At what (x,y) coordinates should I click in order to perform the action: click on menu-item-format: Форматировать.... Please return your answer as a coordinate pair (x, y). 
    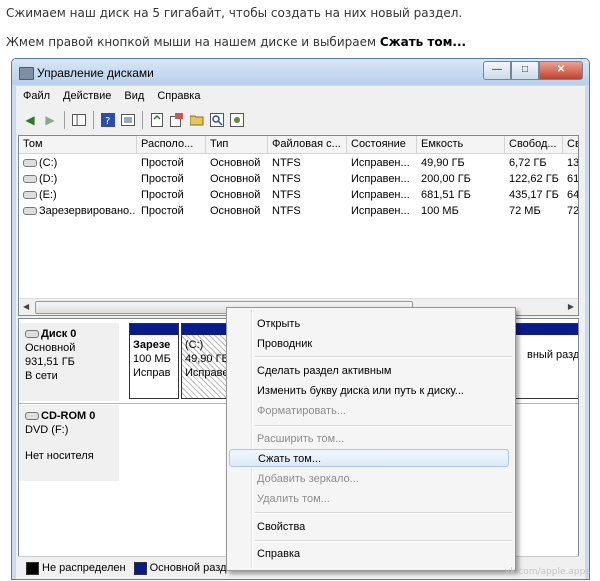
    Looking at the image, I should click on (301, 411).